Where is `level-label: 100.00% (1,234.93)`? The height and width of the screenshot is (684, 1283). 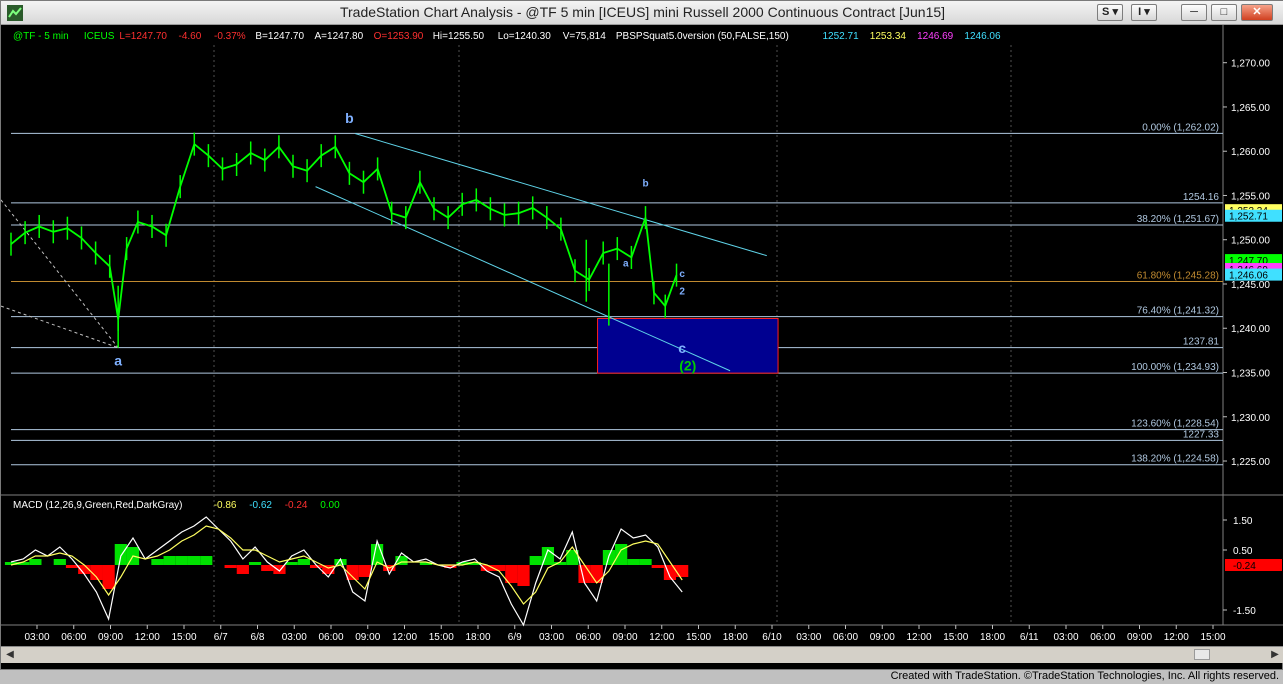 level-label: 100.00% (1,234.93) is located at coordinates (1175, 367).